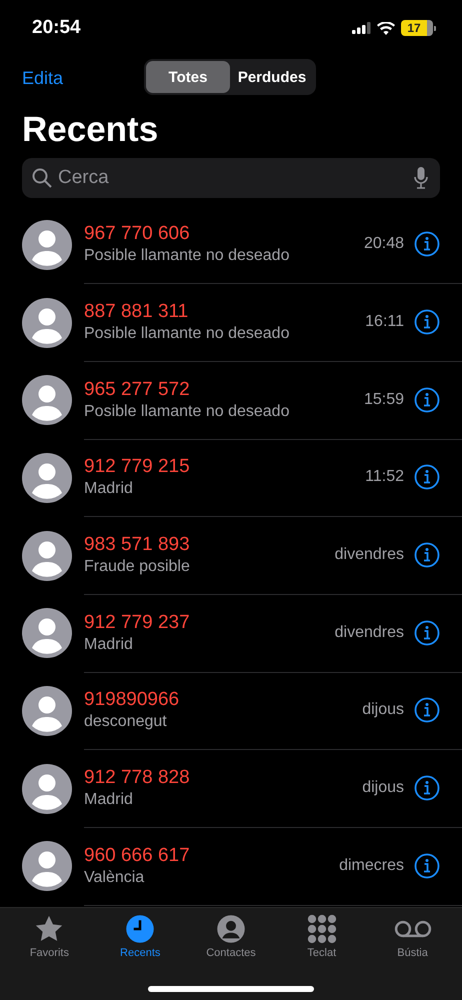 The image size is (462, 1000). Describe the element at coordinates (223, 778) in the screenshot. I see `caller-number: 912 778 828` at that location.